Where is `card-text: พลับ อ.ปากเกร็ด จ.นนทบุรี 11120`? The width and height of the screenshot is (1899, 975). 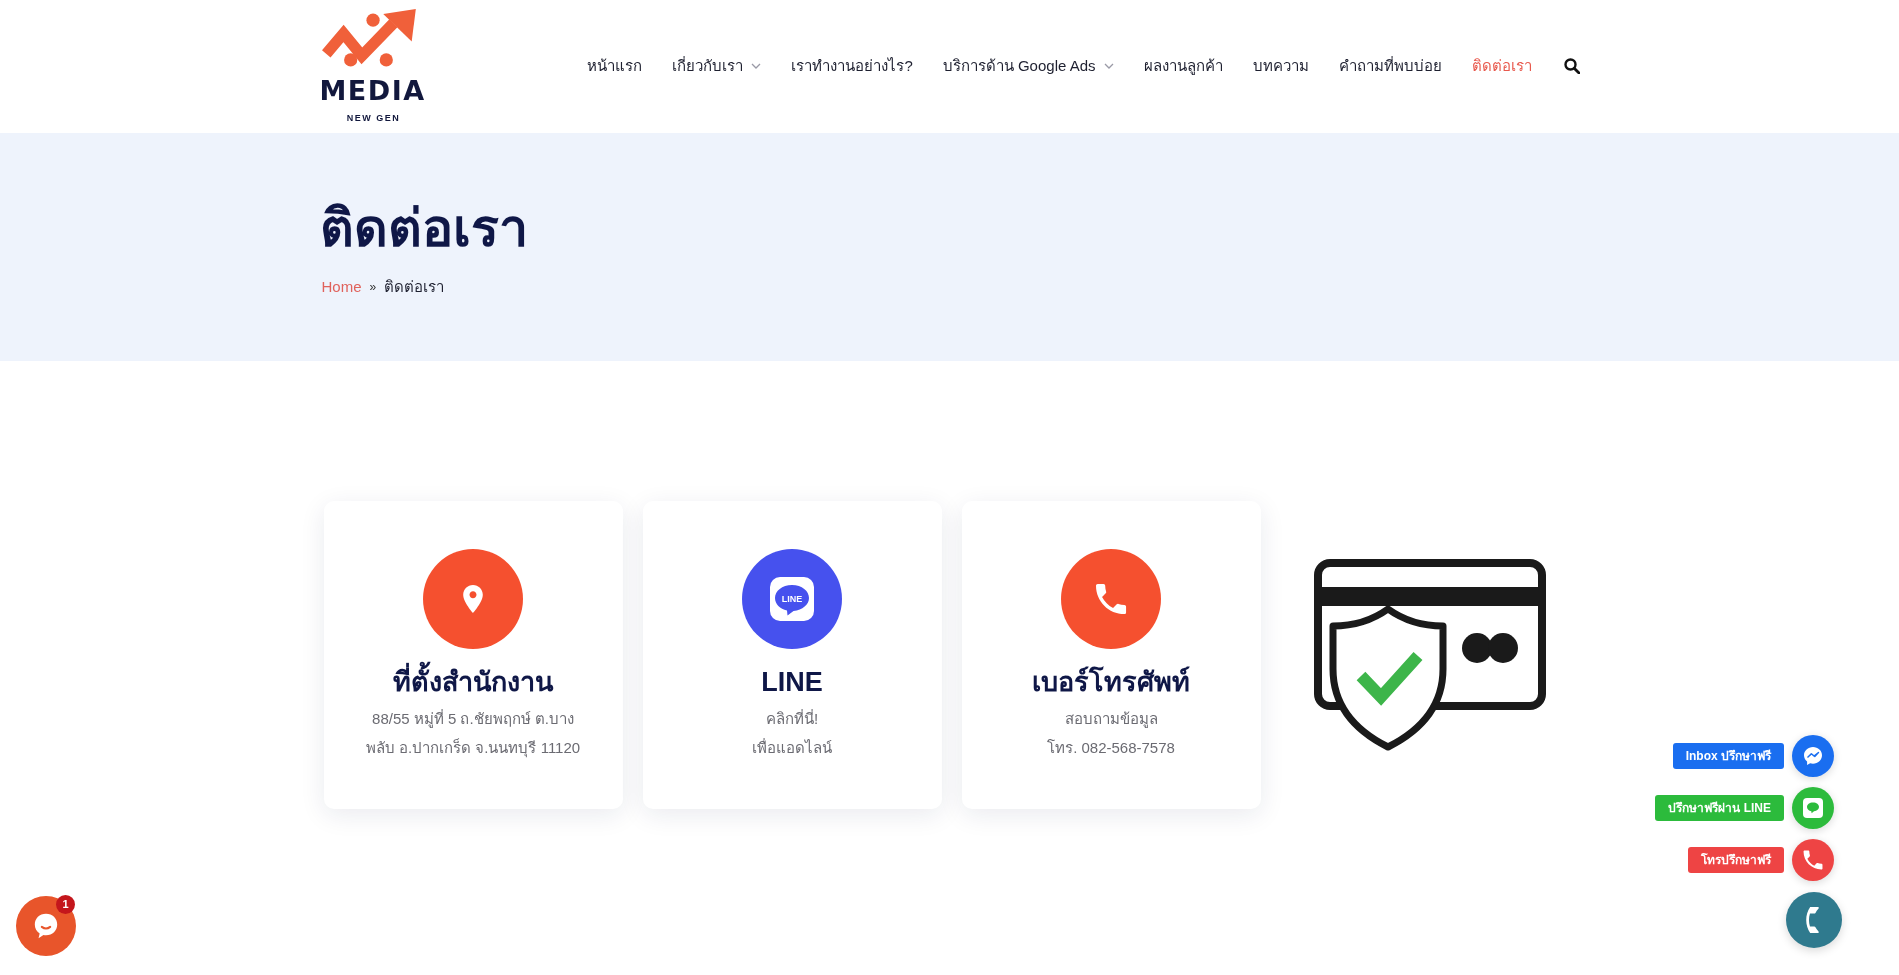
card-text: พลับ อ.ปากเกร็ด จ.นนทบุรี 11120 is located at coordinates (473, 748).